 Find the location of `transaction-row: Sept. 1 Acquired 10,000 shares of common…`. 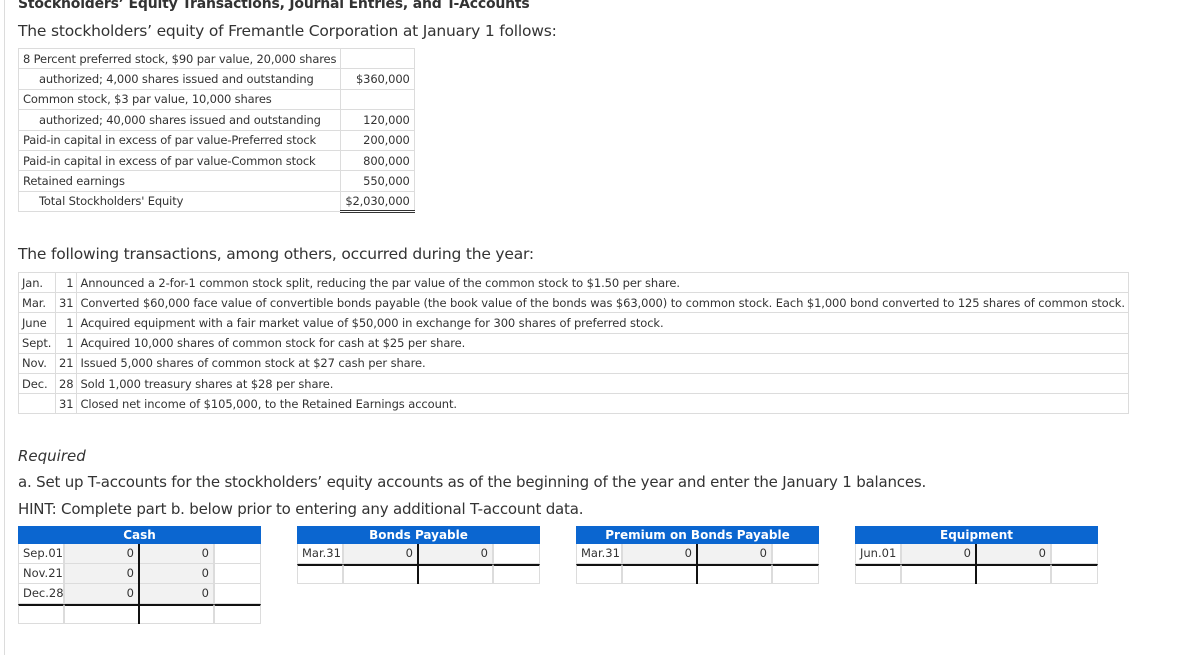

transaction-row: Sept. 1 Acquired 10,000 shares of common… is located at coordinates (573, 343).